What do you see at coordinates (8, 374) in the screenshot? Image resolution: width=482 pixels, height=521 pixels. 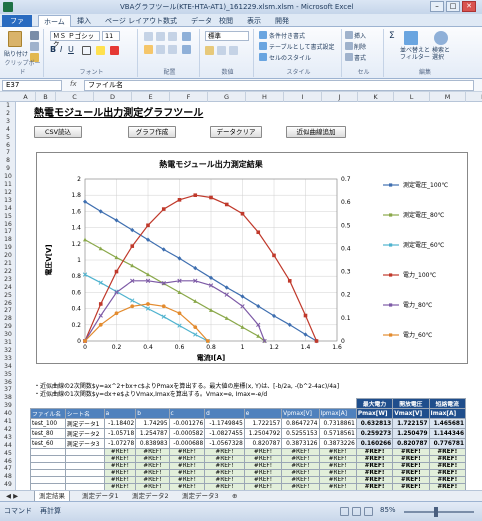 I see `row-header: 35` at bounding box center [8, 374].